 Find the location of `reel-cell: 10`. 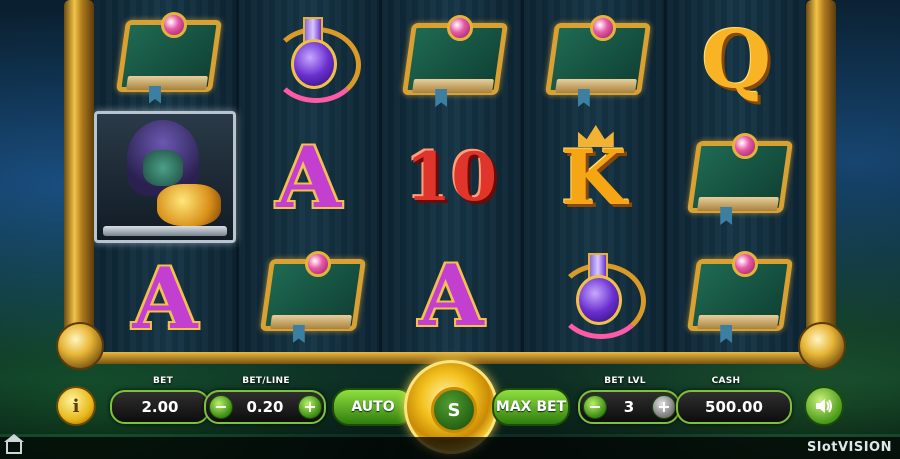

reel-cell: 10 is located at coordinates (452, 177).